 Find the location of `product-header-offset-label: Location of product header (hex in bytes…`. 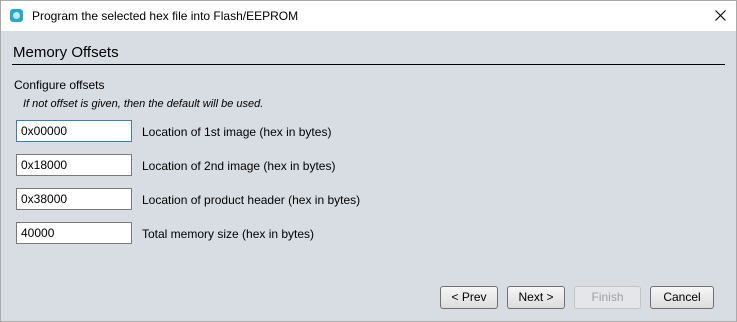

product-header-offset-label: Location of product header (hex in bytes… is located at coordinates (251, 200).